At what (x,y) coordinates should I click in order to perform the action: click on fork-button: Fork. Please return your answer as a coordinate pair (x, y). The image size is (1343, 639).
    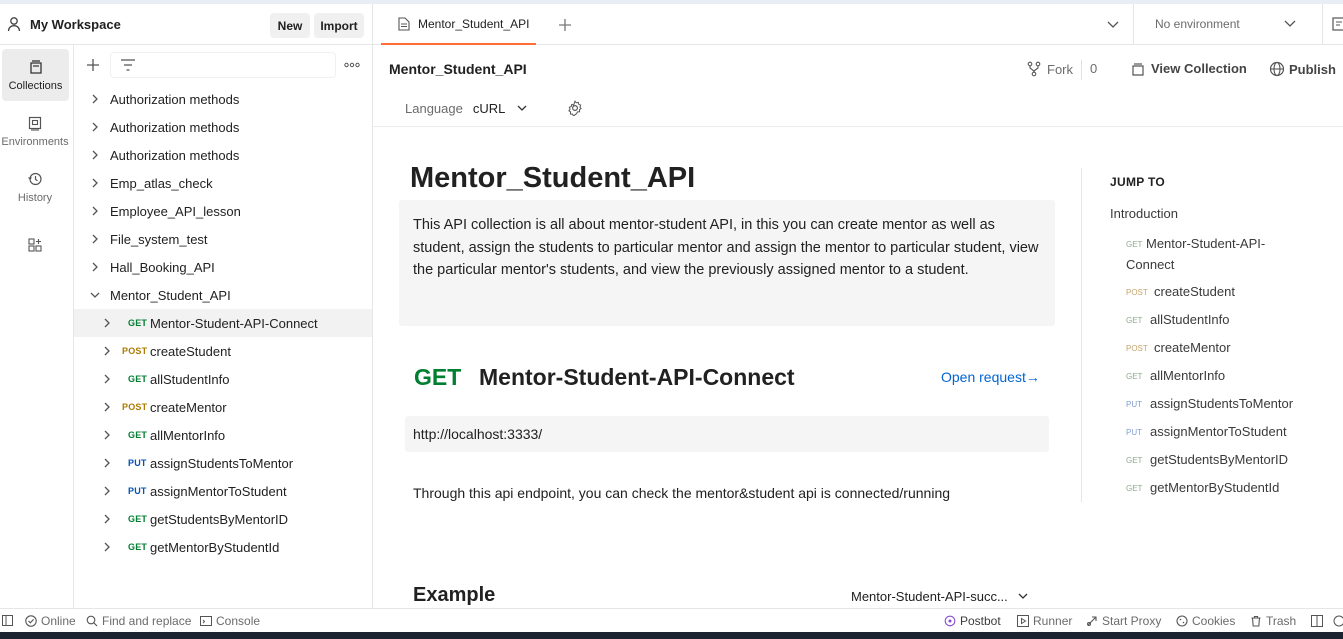
    Looking at the image, I should click on (1050, 69).